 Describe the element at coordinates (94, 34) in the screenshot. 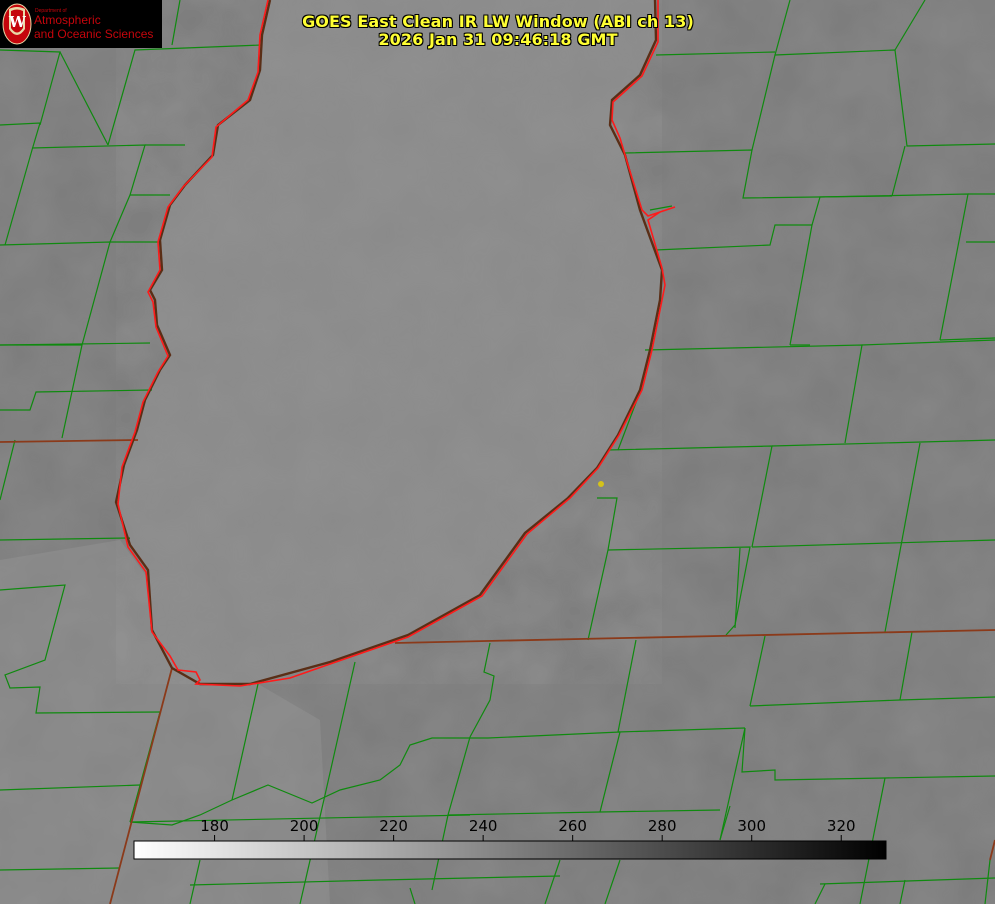

I see `logo-line-2: and Oceanic Sciences` at that location.